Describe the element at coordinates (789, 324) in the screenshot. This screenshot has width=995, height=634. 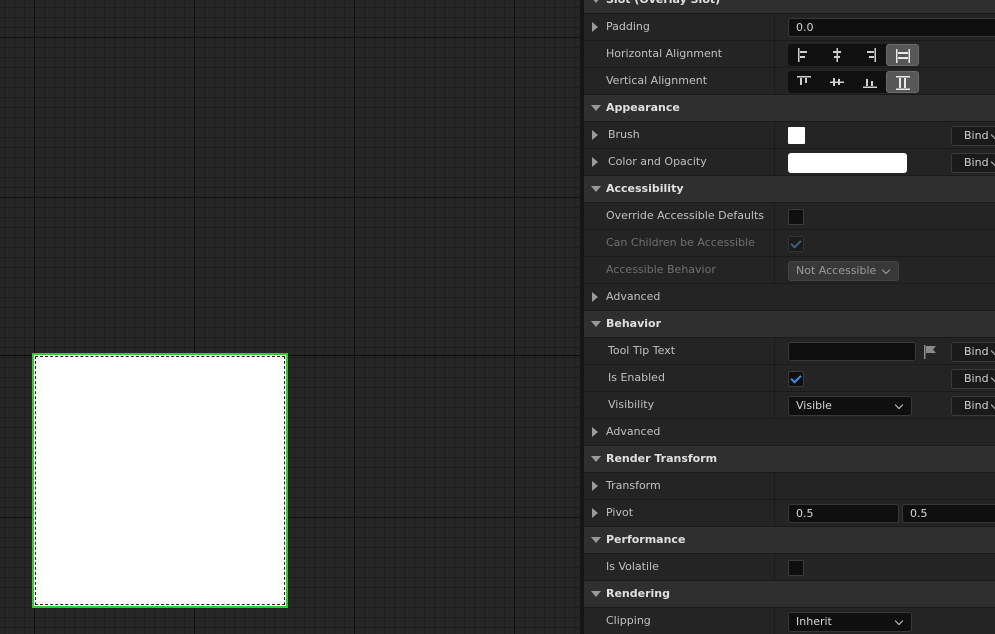
I see `category-behavior: Behavior` at that location.